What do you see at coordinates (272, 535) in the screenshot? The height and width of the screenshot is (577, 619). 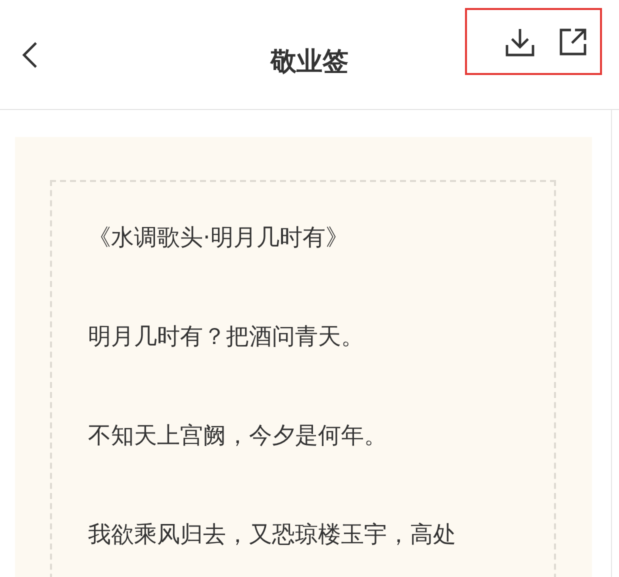 I see `note-paragraph: 我欲乘风归去，又恐琼楼玉宇，高处` at bounding box center [272, 535].